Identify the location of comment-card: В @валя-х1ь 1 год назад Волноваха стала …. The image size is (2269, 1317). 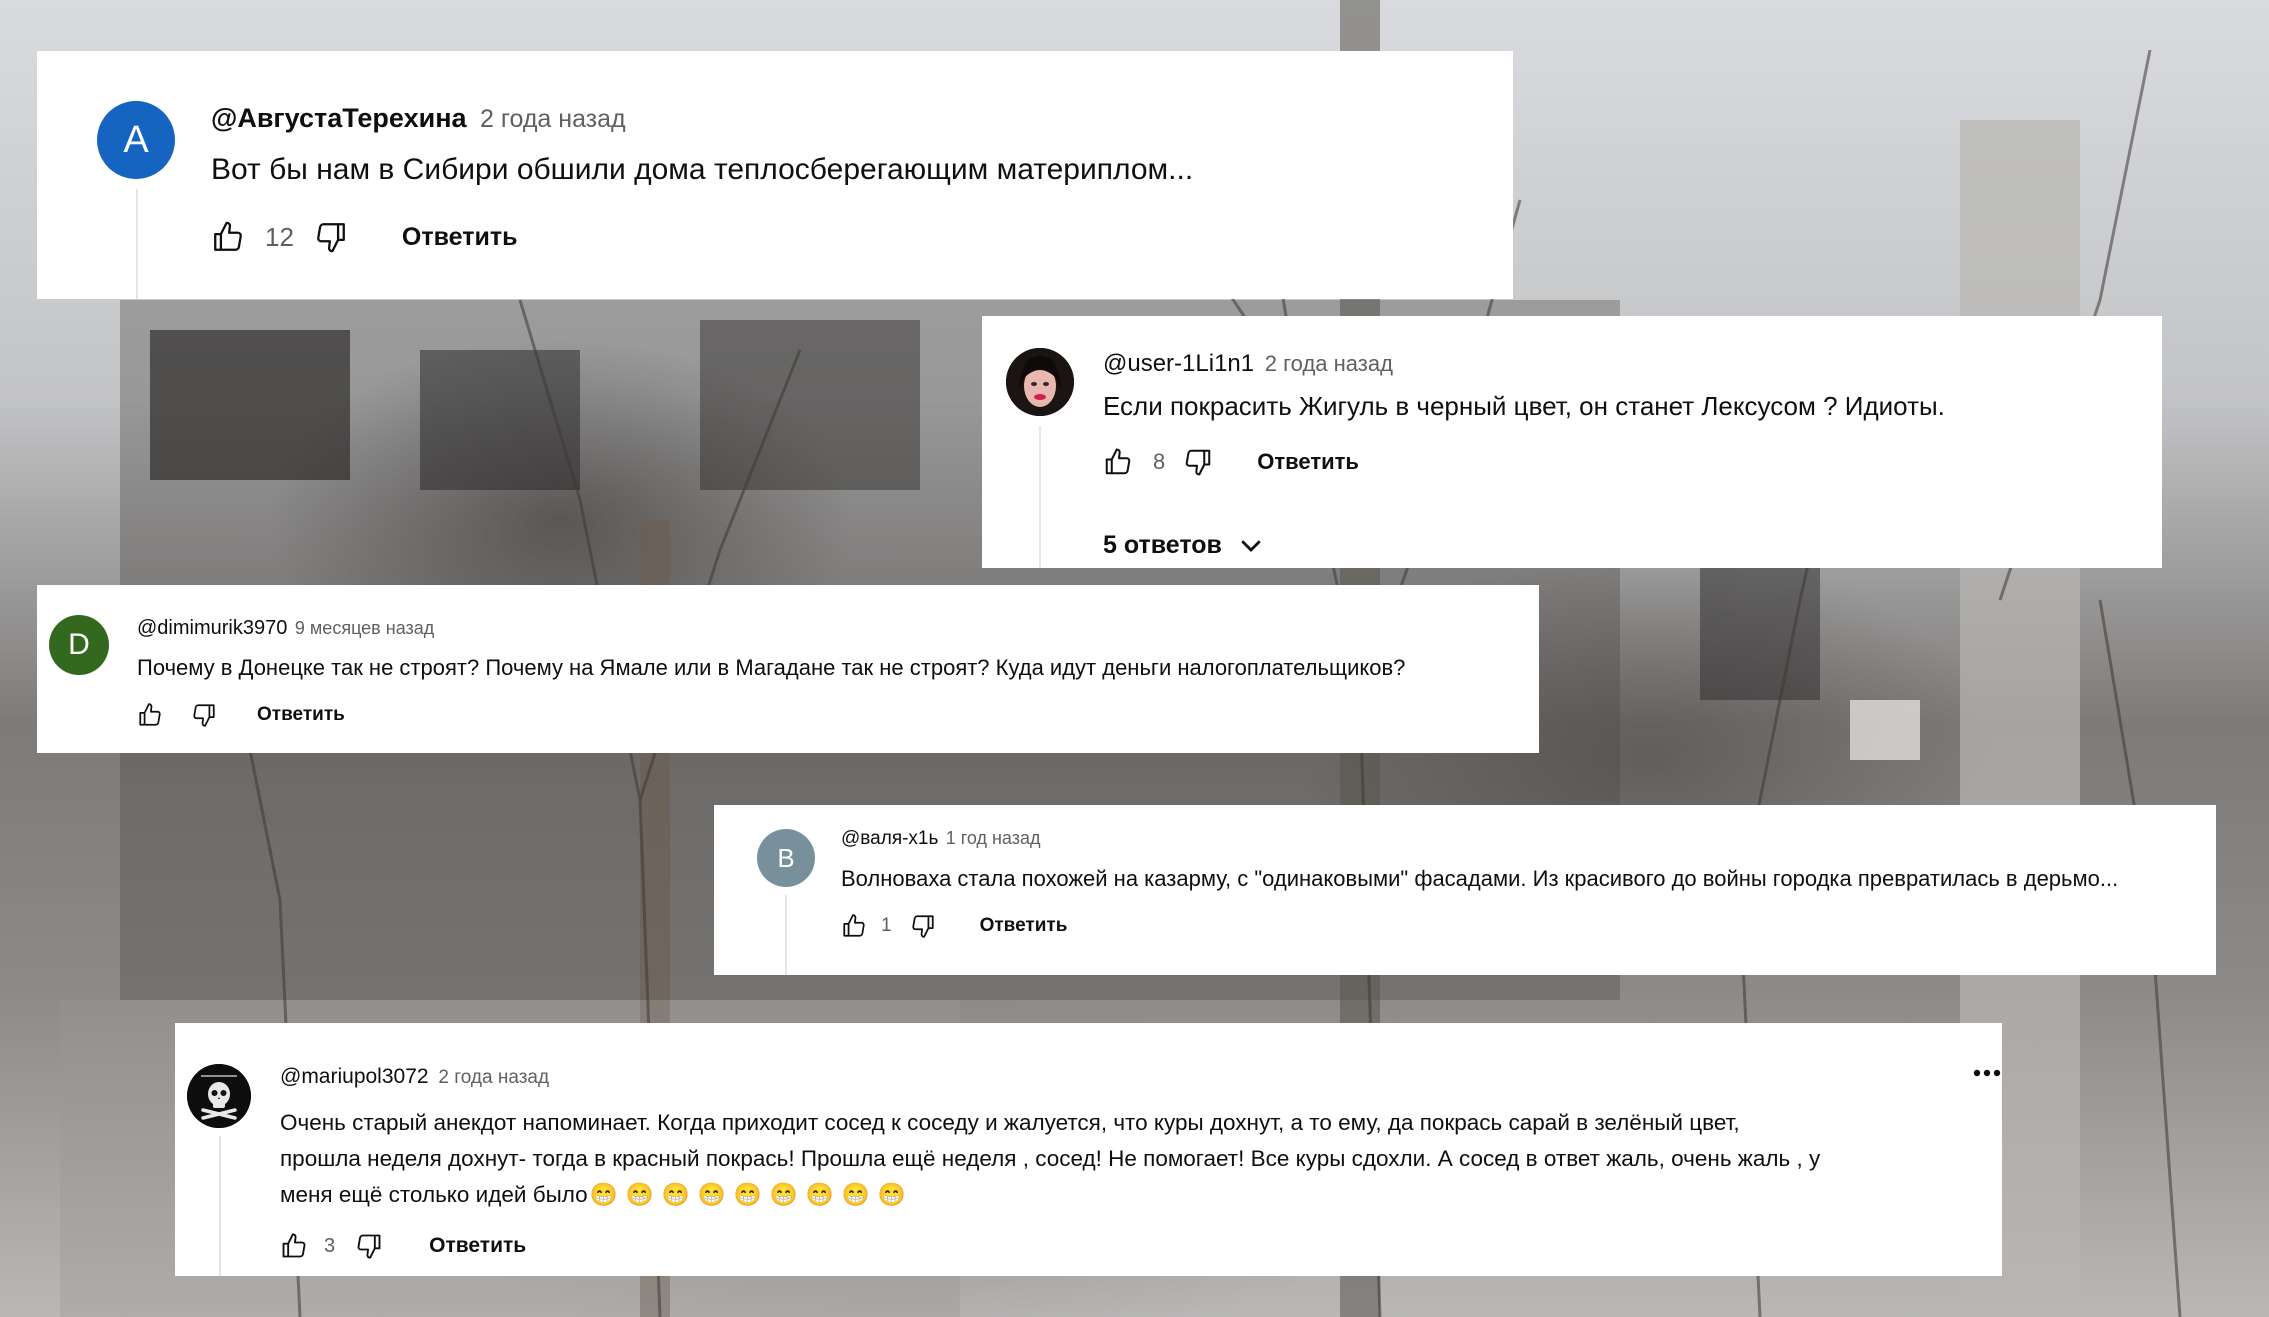
(1465, 890).